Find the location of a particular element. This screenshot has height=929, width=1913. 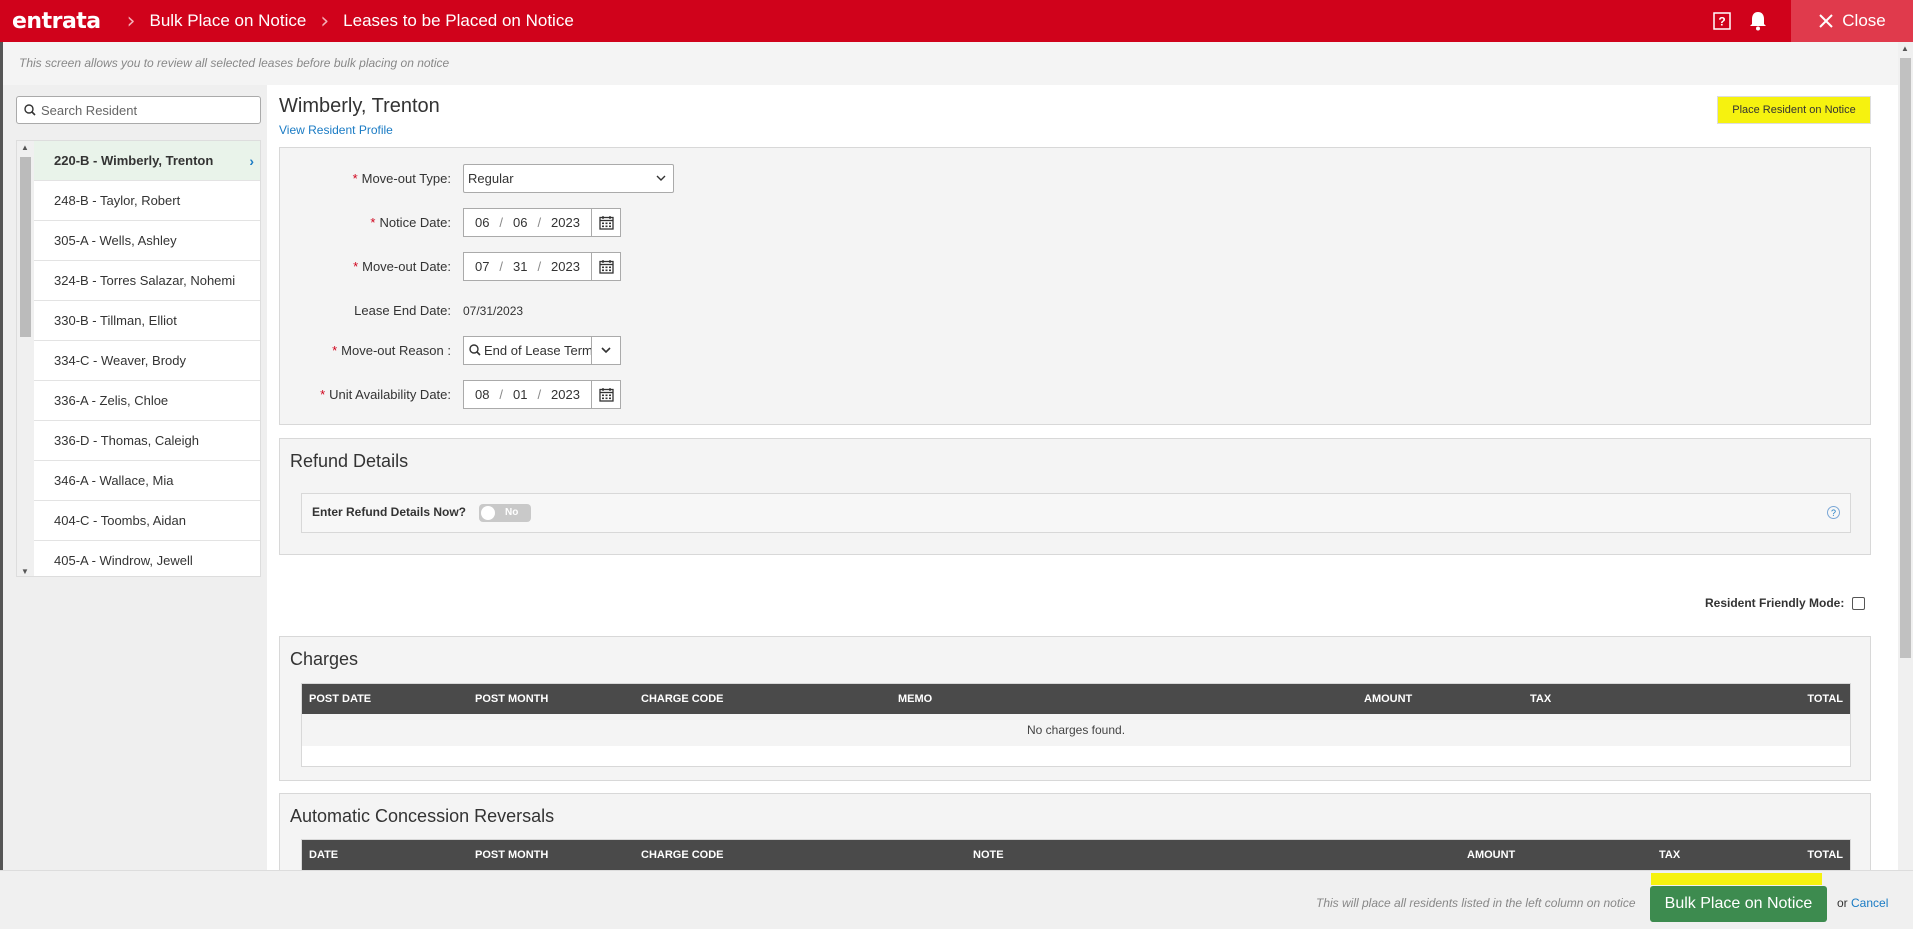

move-out-reason-label: Move-out Reason : is located at coordinates (396, 350).